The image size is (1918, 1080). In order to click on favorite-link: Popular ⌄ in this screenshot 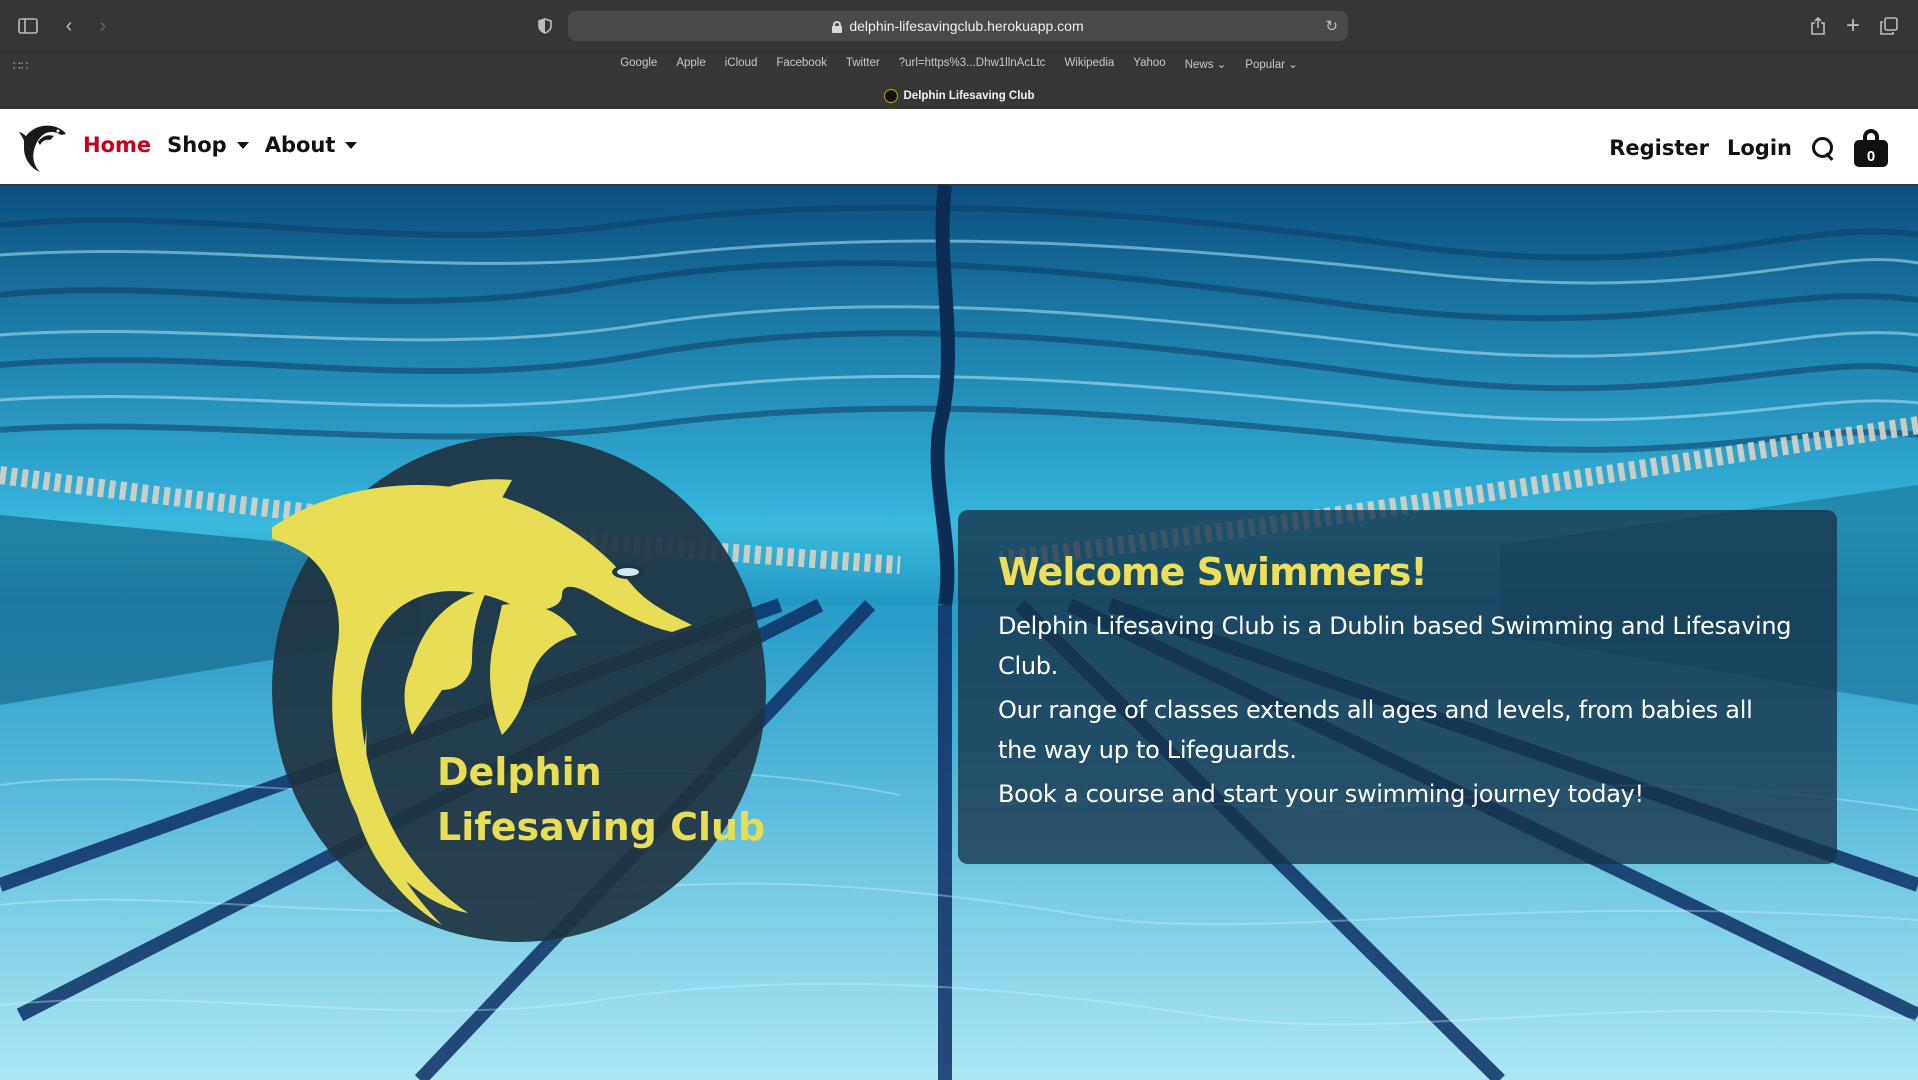, I will do `click(1271, 64)`.